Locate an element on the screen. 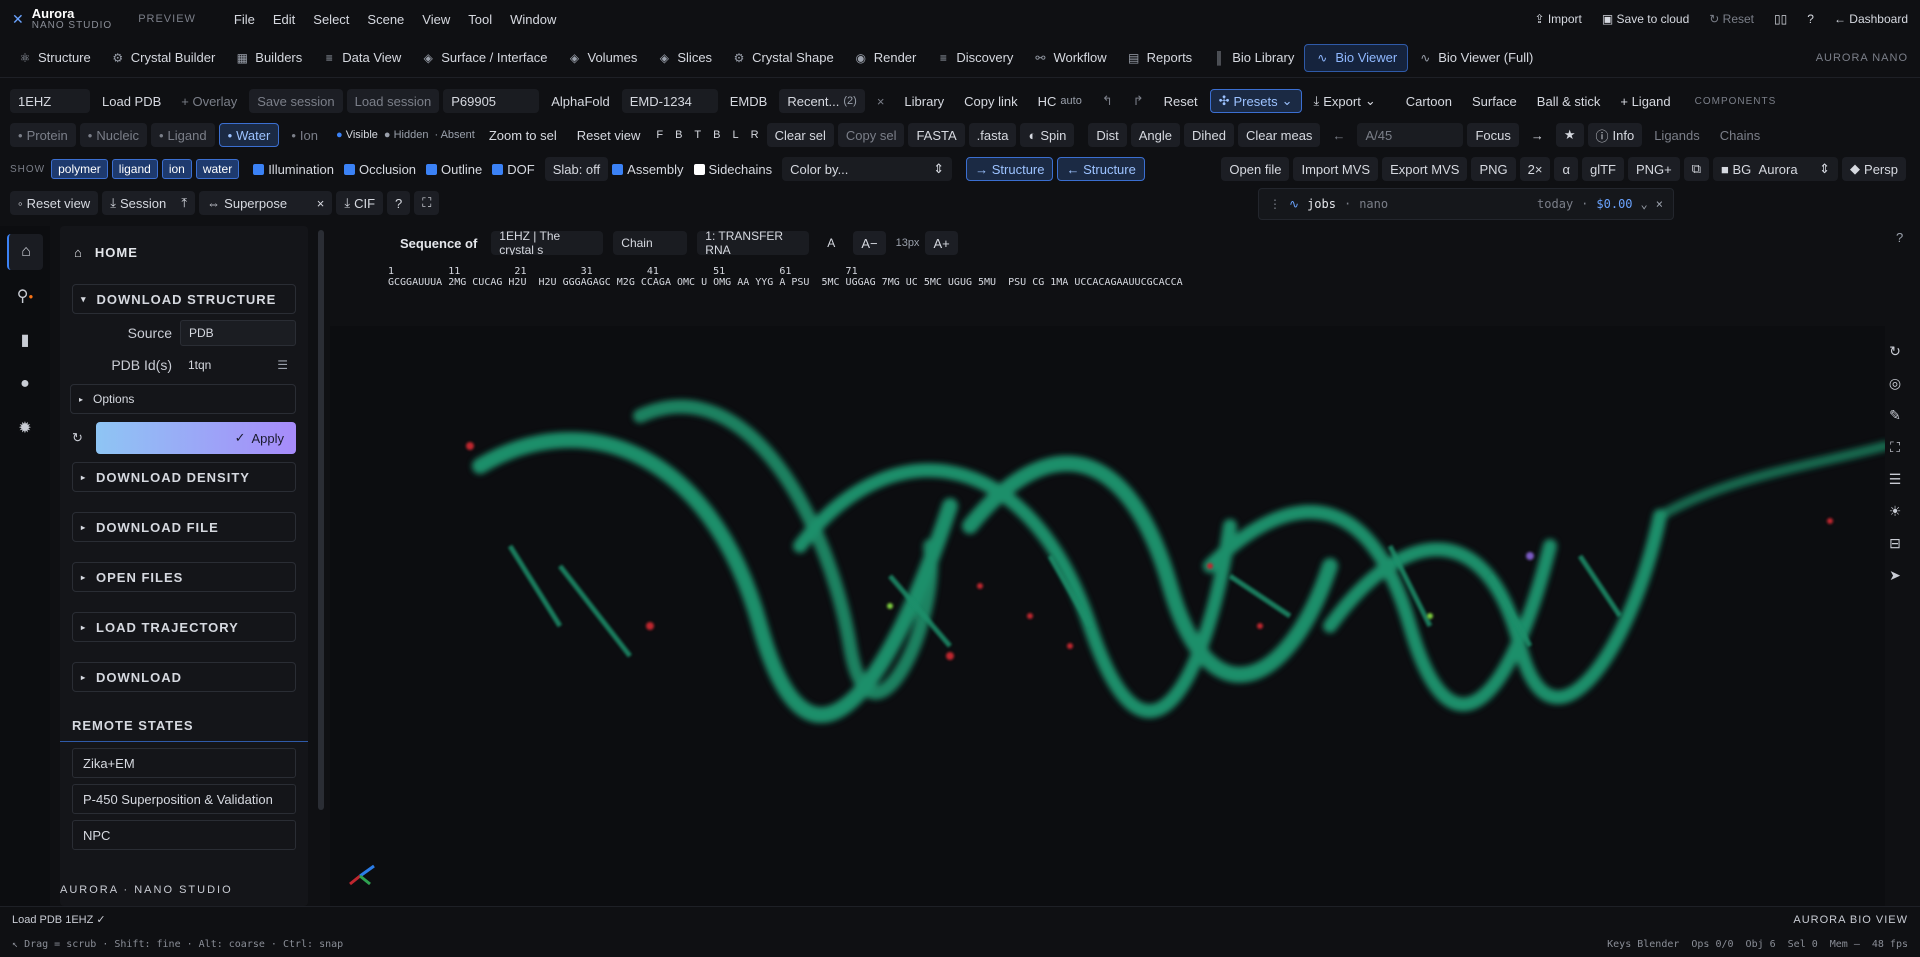 This screenshot has width=1920, height=957. view-back-button: B is located at coordinates (678, 135).